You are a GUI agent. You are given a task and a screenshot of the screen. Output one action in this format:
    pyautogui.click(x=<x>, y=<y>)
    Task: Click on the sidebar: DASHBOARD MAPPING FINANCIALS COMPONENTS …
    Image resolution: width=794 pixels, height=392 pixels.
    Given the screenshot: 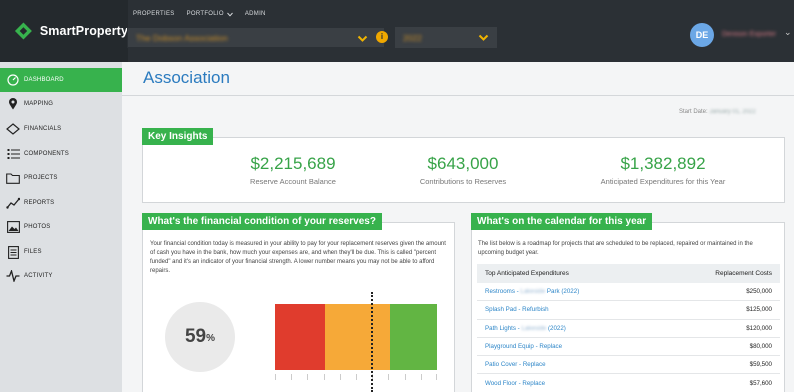 What is the action you would take?
    pyautogui.click(x=61, y=227)
    